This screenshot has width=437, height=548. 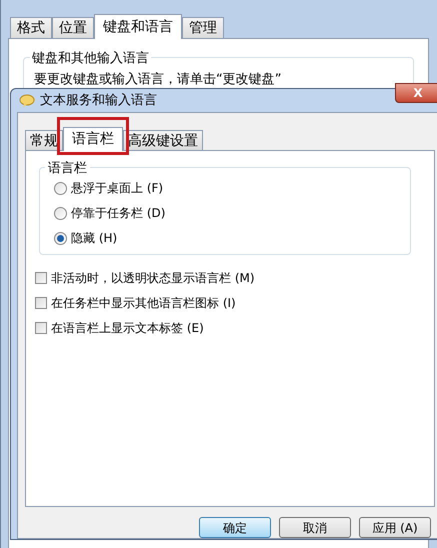 What do you see at coordinates (127, 328) in the screenshot?
I see `checkbox-label: 在语言栏上显示文本标签 (E)` at bounding box center [127, 328].